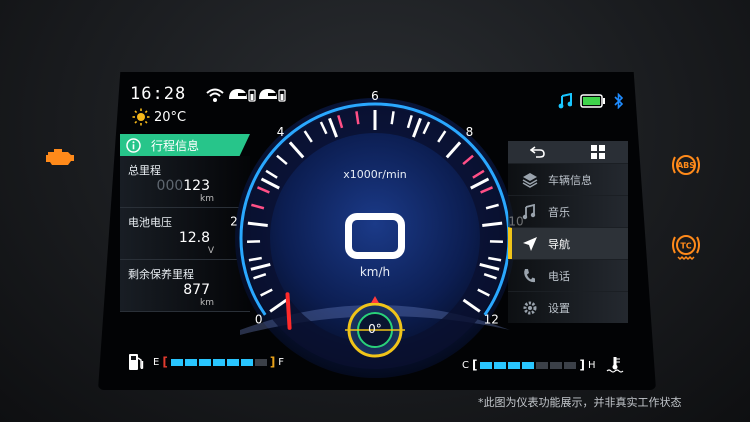  I want to click on helmet-2-icon, so click(272, 95).